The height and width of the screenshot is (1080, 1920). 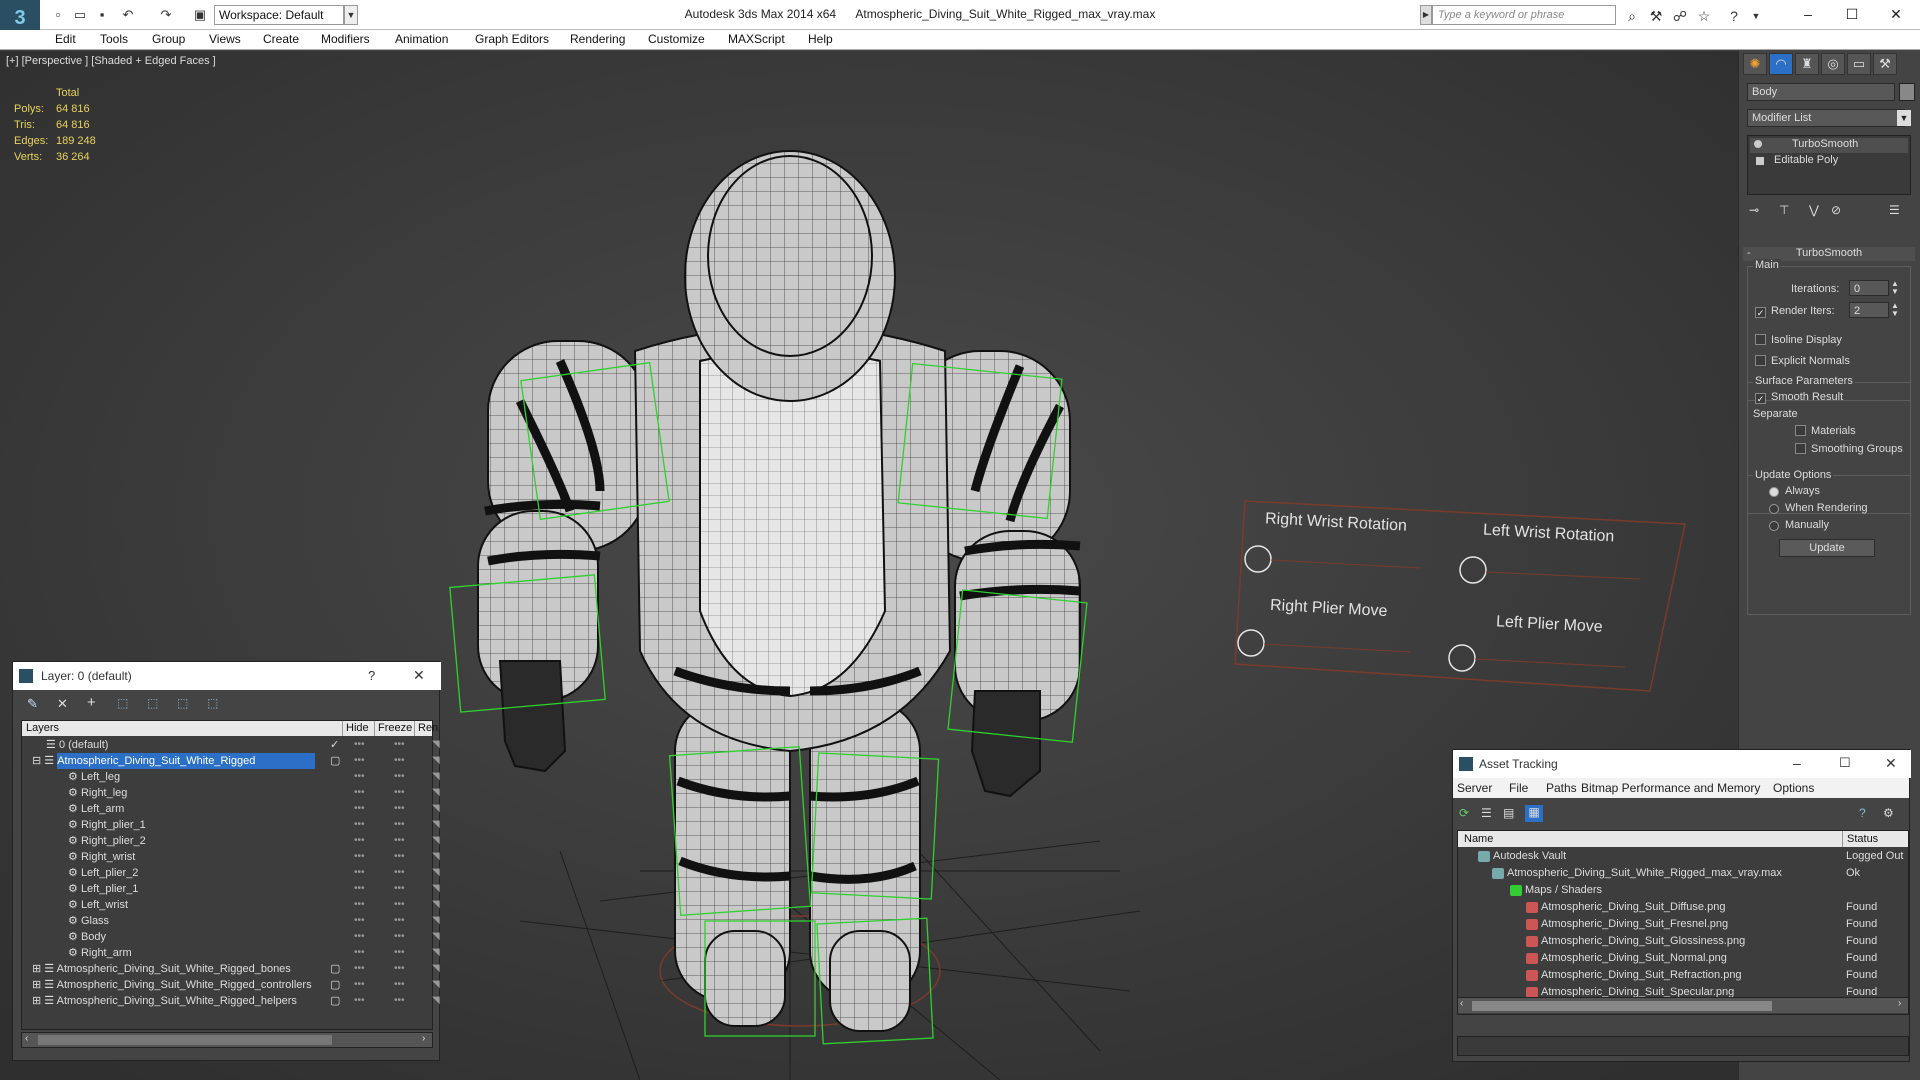 I want to click on layer-row: ⚙ Left_plier_1 ••• ••• ◥, so click(x=236, y=889).